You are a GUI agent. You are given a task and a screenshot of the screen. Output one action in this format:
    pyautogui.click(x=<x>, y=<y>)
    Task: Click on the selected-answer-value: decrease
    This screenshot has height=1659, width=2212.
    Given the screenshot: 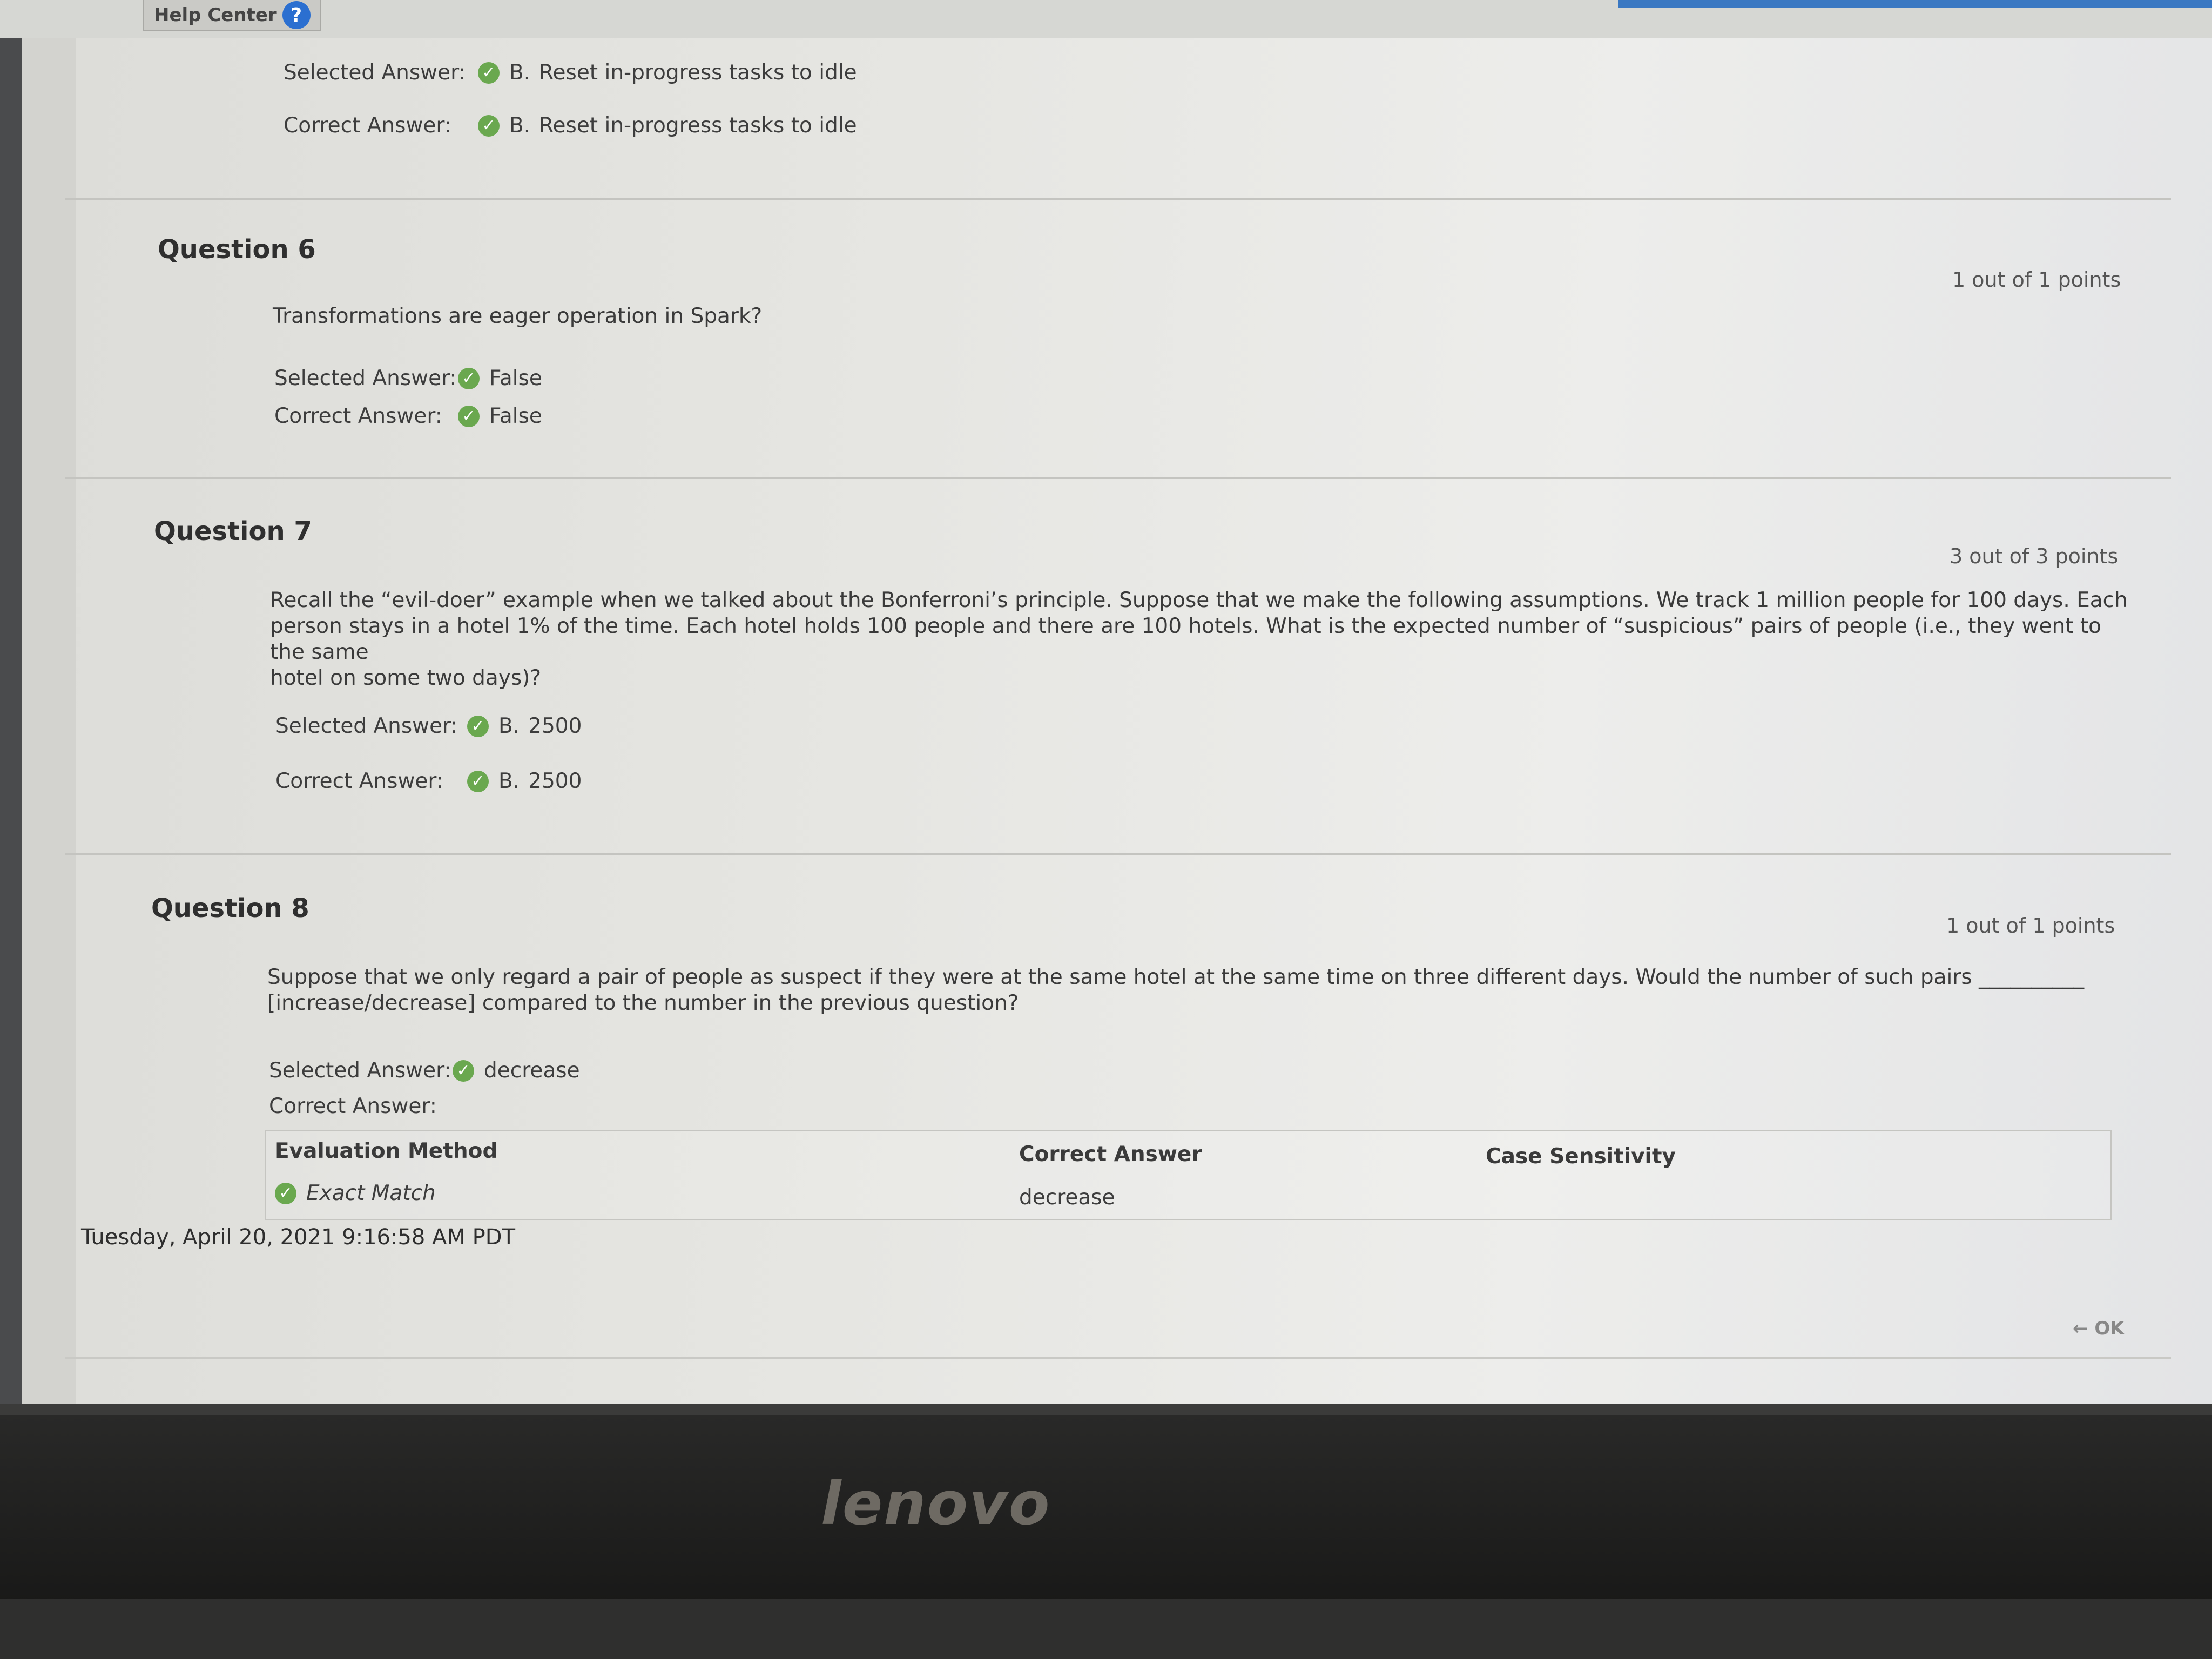 What is the action you would take?
    pyautogui.click(x=532, y=1070)
    